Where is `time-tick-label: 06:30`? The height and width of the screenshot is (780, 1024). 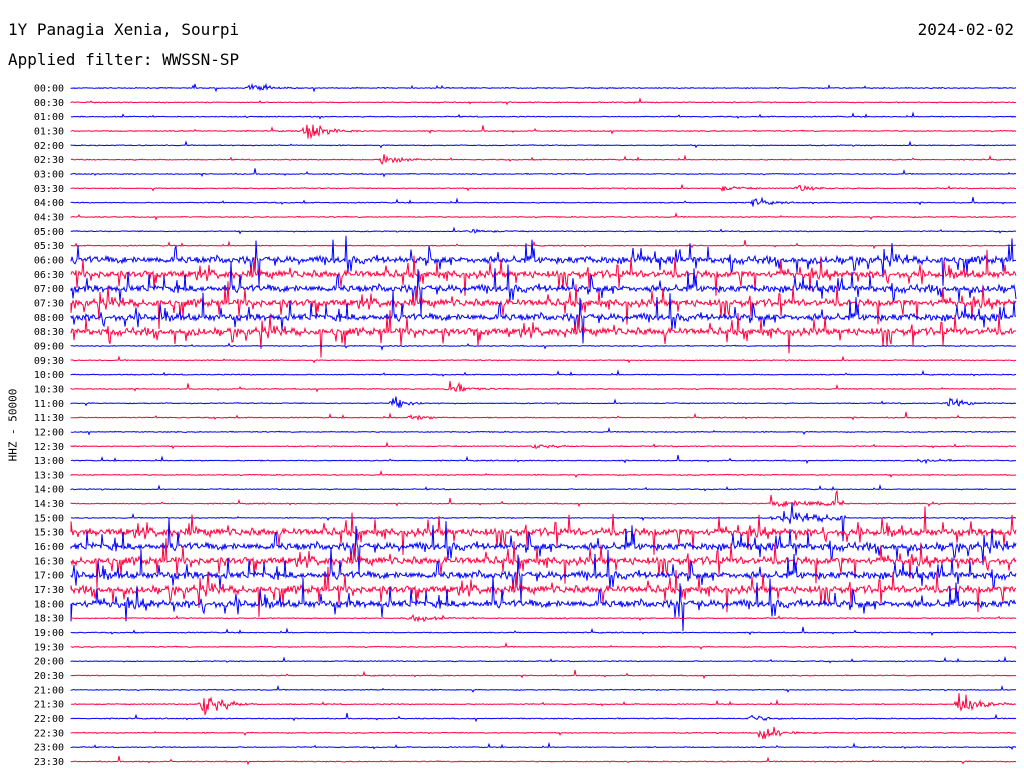
time-tick-label: 06:30 is located at coordinates (49, 275).